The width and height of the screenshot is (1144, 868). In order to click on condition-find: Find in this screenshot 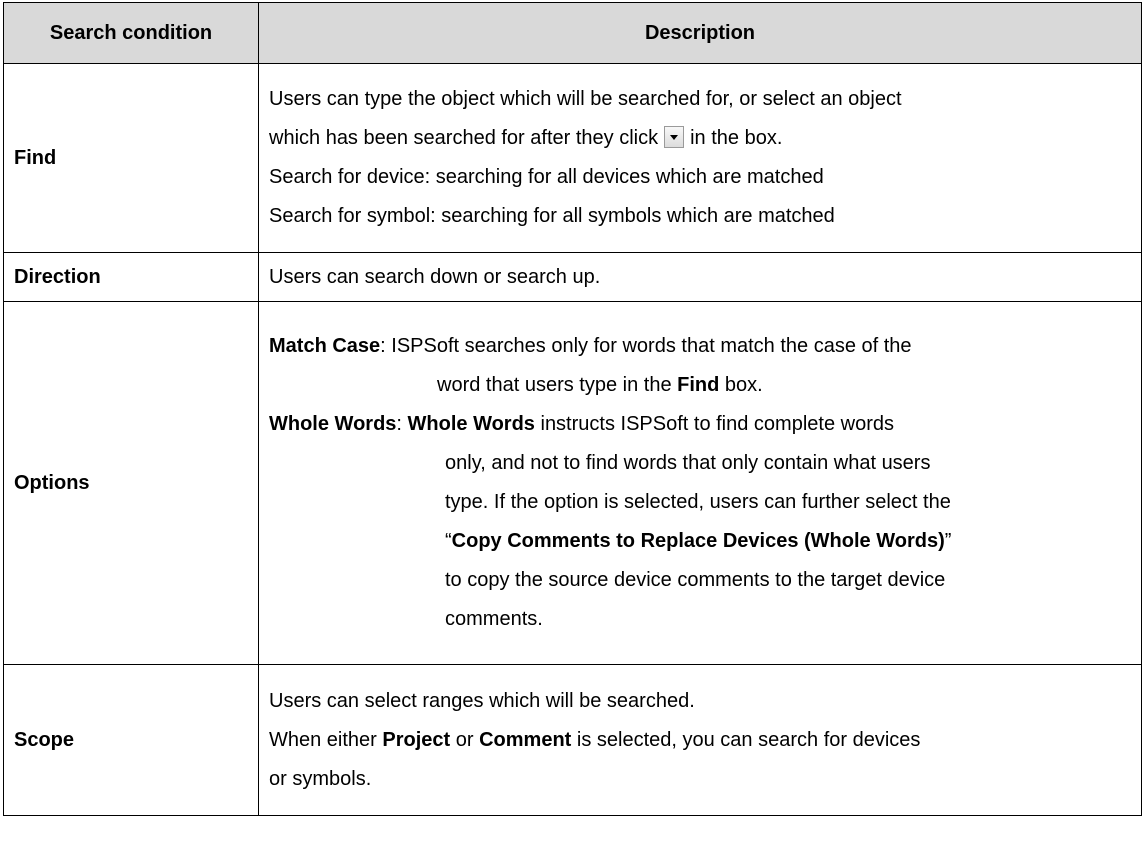, I will do `click(131, 158)`.